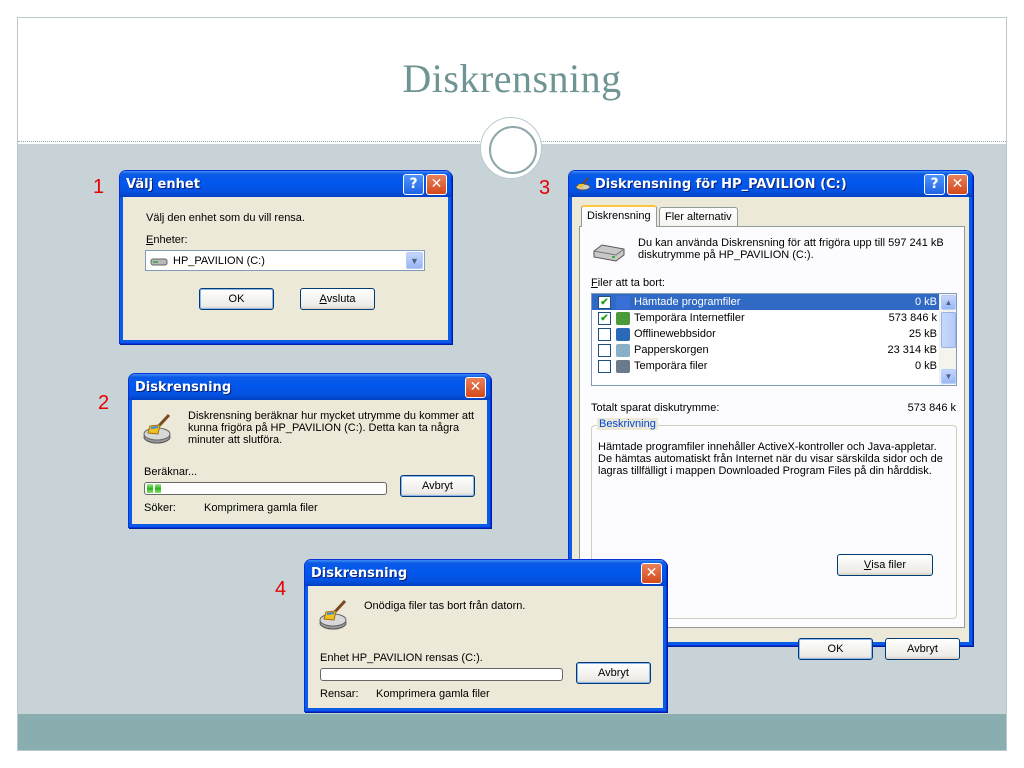  Describe the element at coordinates (922, 334) in the screenshot. I see `file-size: 25 kB` at that location.